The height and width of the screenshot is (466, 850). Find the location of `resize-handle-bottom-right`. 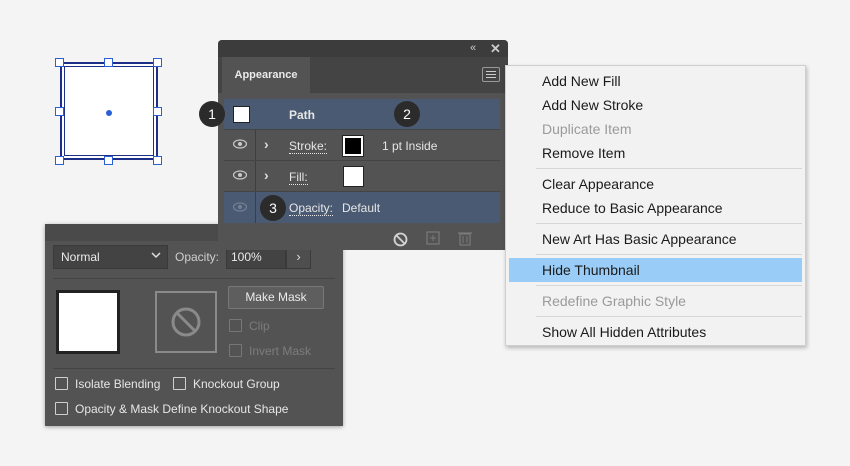

resize-handle-bottom-right is located at coordinates (157, 160).